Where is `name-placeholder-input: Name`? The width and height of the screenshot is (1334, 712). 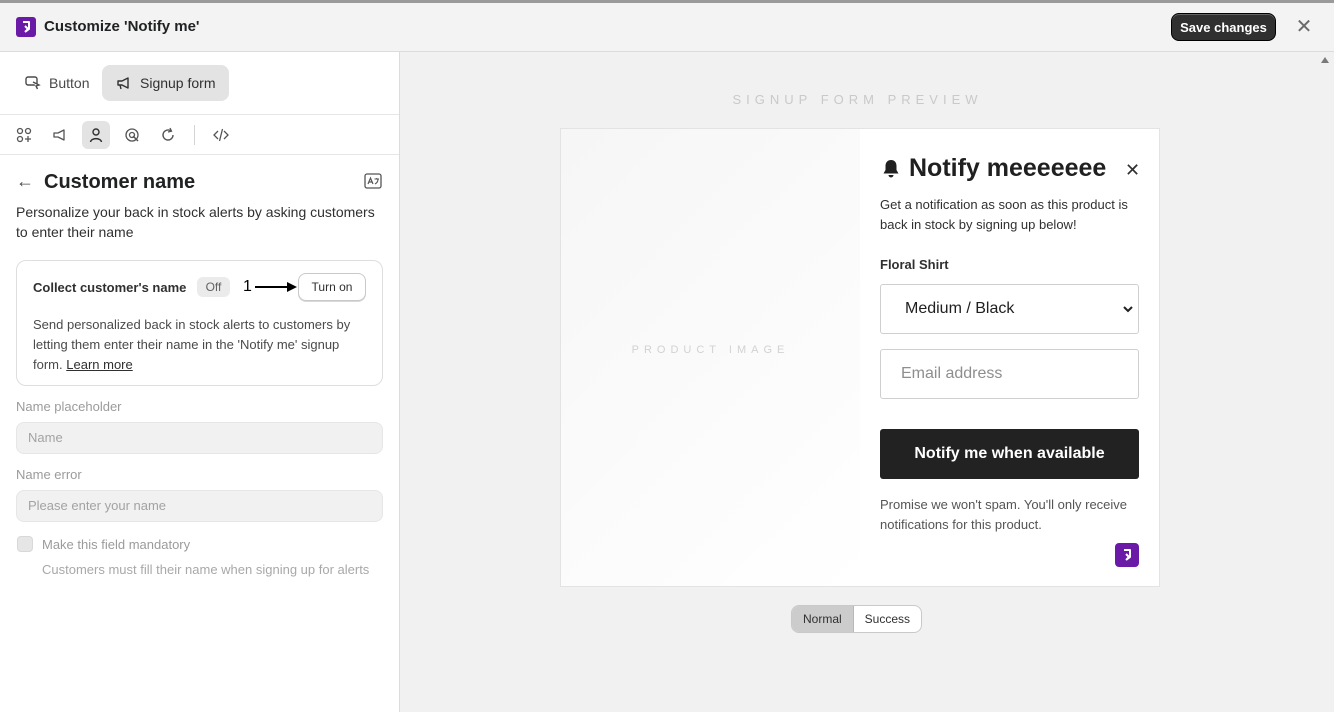 name-placeholder-input: Name is located at coordinates (199, 438).